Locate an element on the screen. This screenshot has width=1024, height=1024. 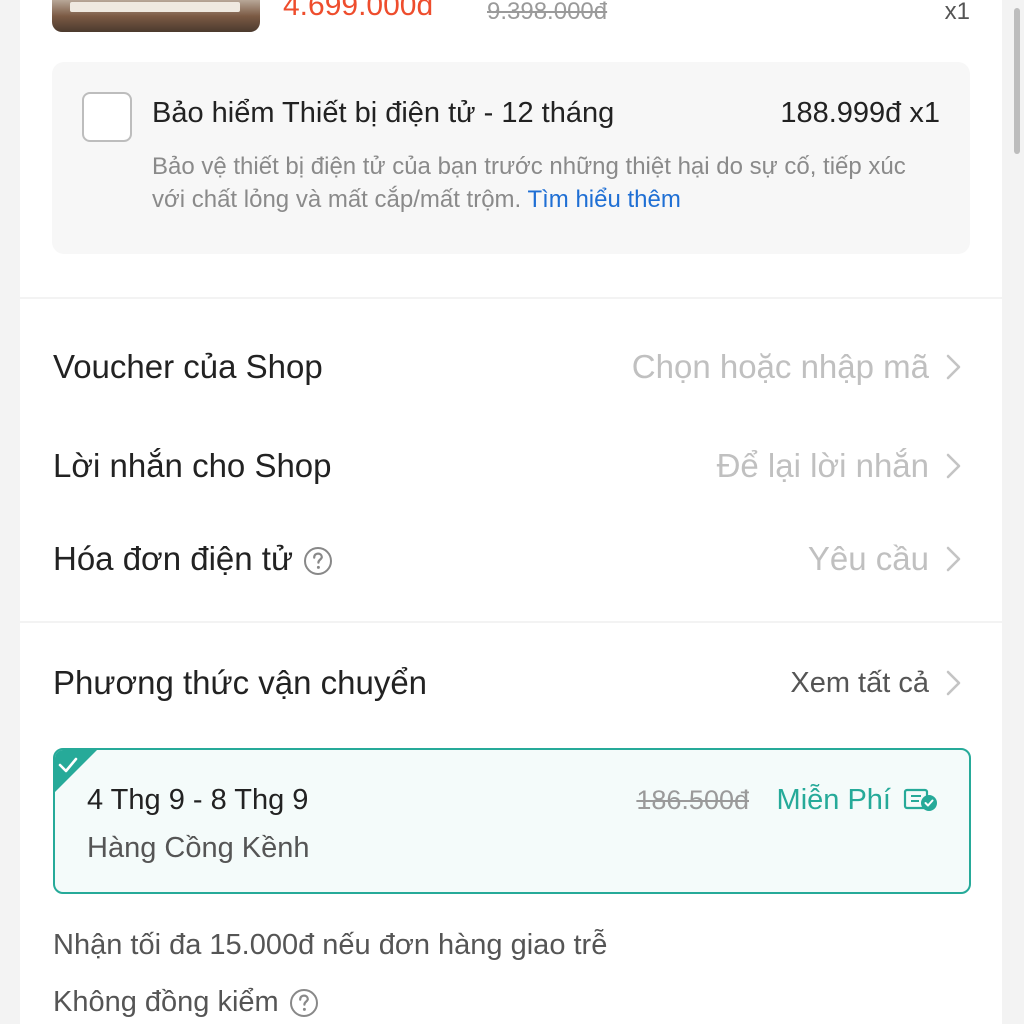
e-invoice-row: Hóa đơn điện tử Yêu cầu is located at coordinates (511, 559).